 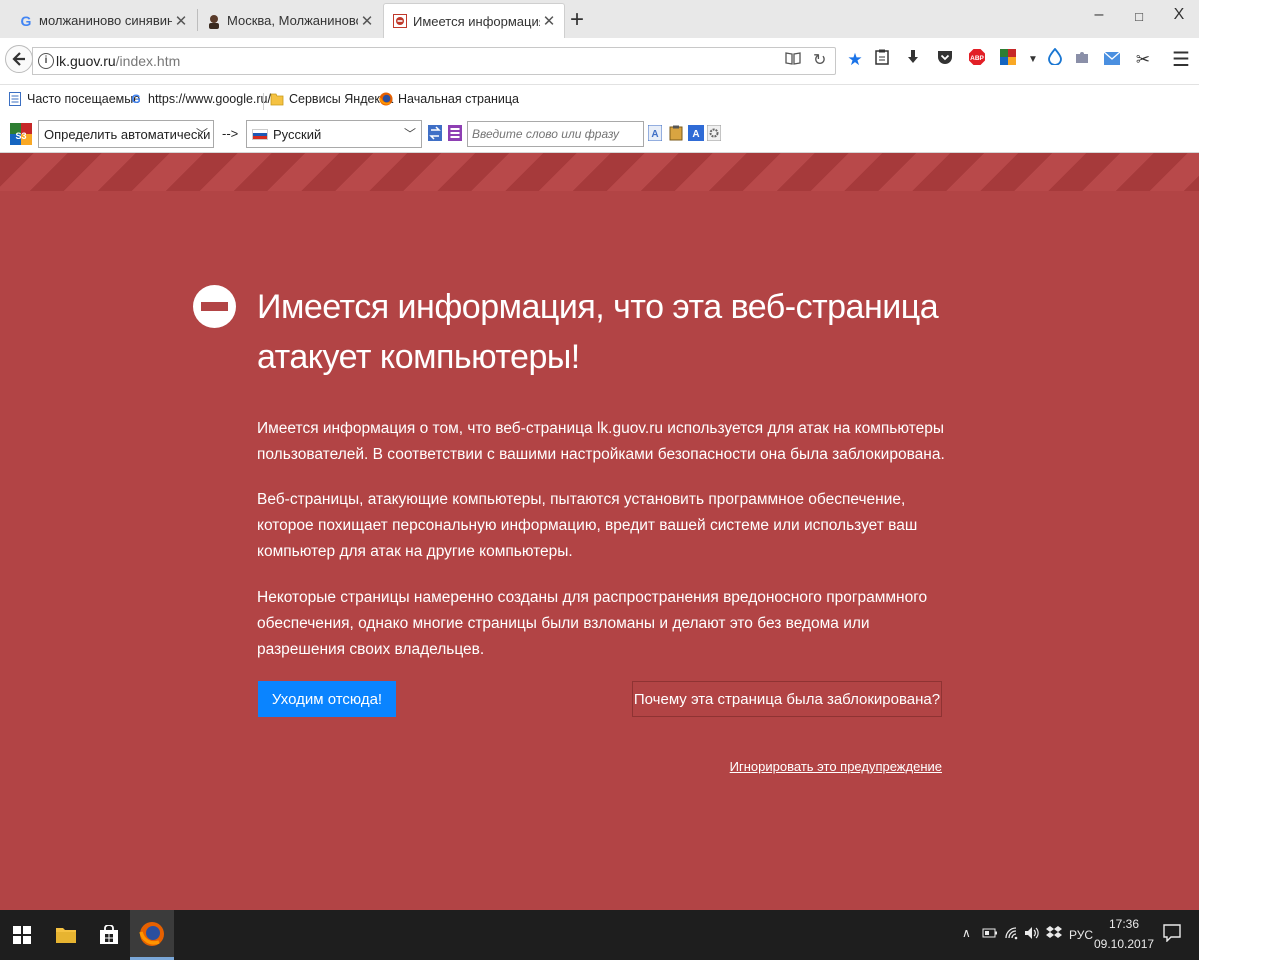 I want to click on adblock-icon: ABP, so click(x=977, y=60).